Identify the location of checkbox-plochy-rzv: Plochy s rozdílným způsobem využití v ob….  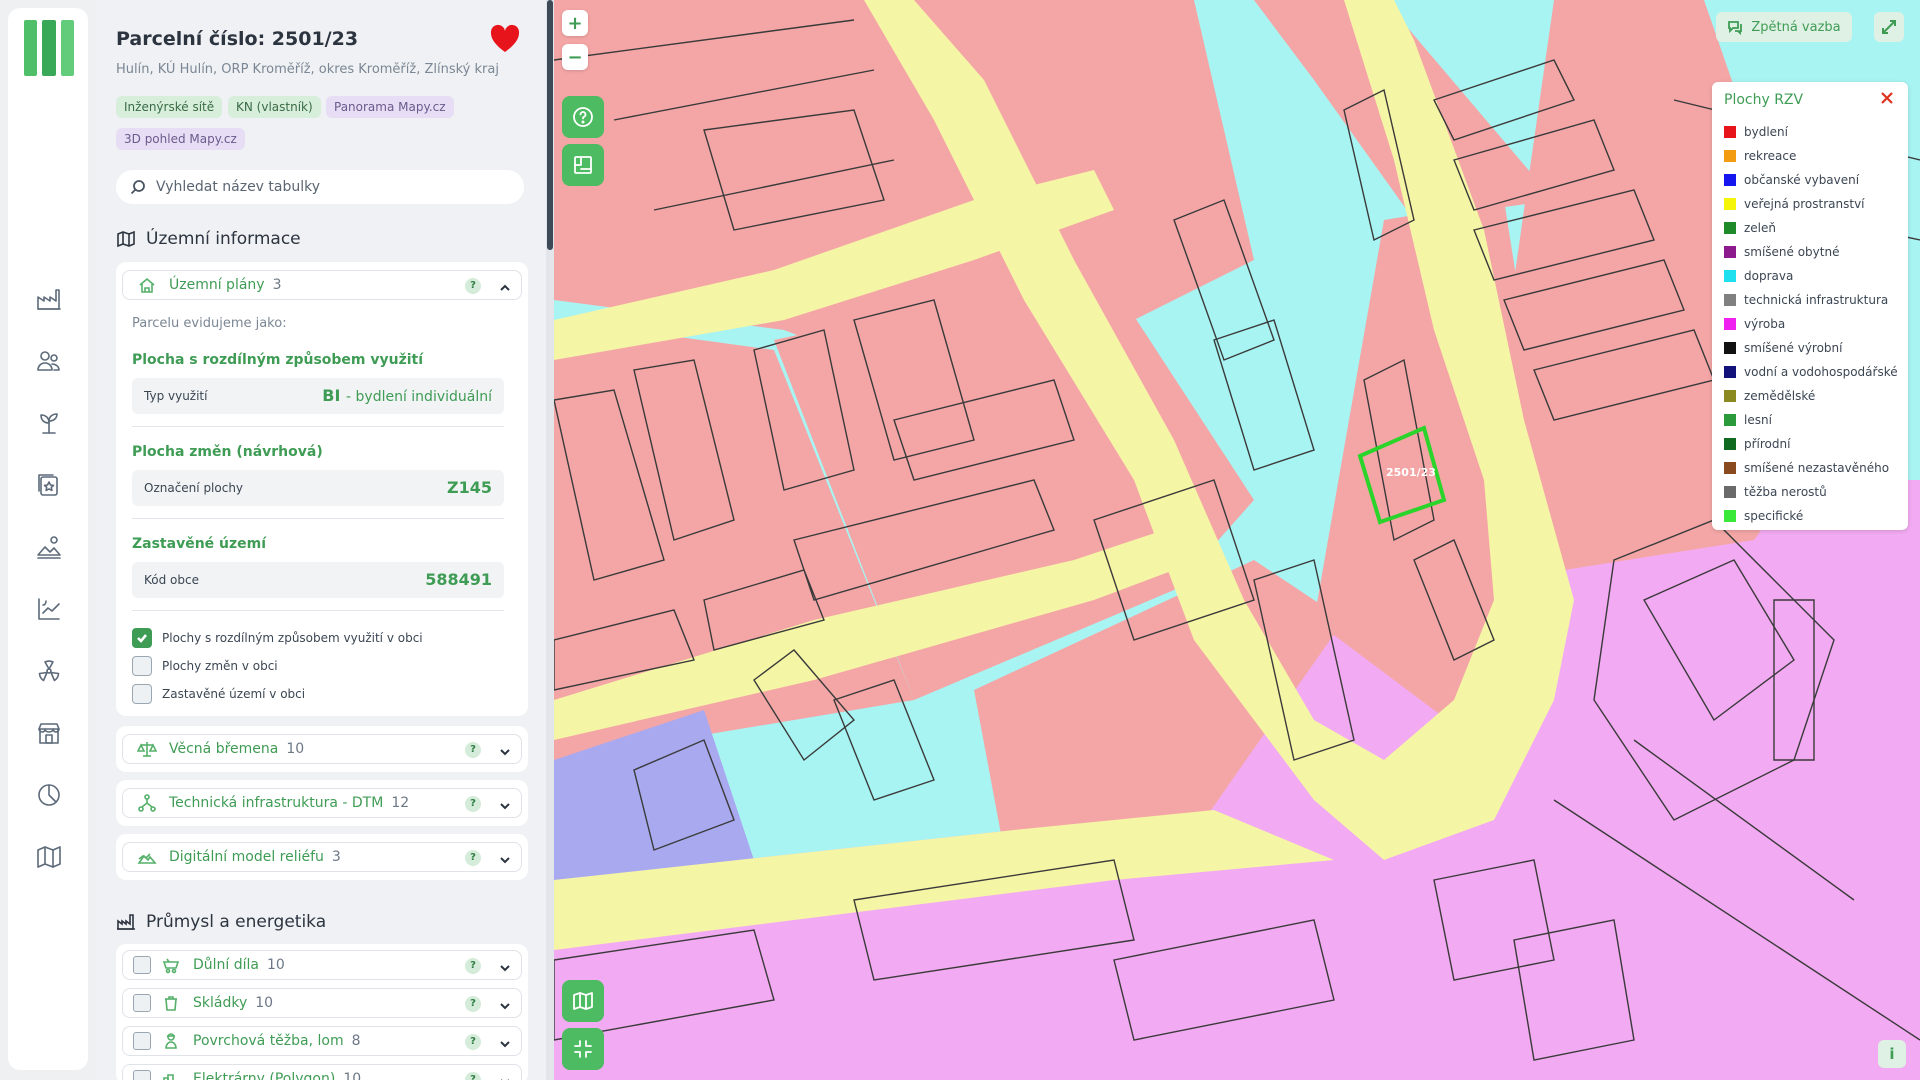
(277, 638).